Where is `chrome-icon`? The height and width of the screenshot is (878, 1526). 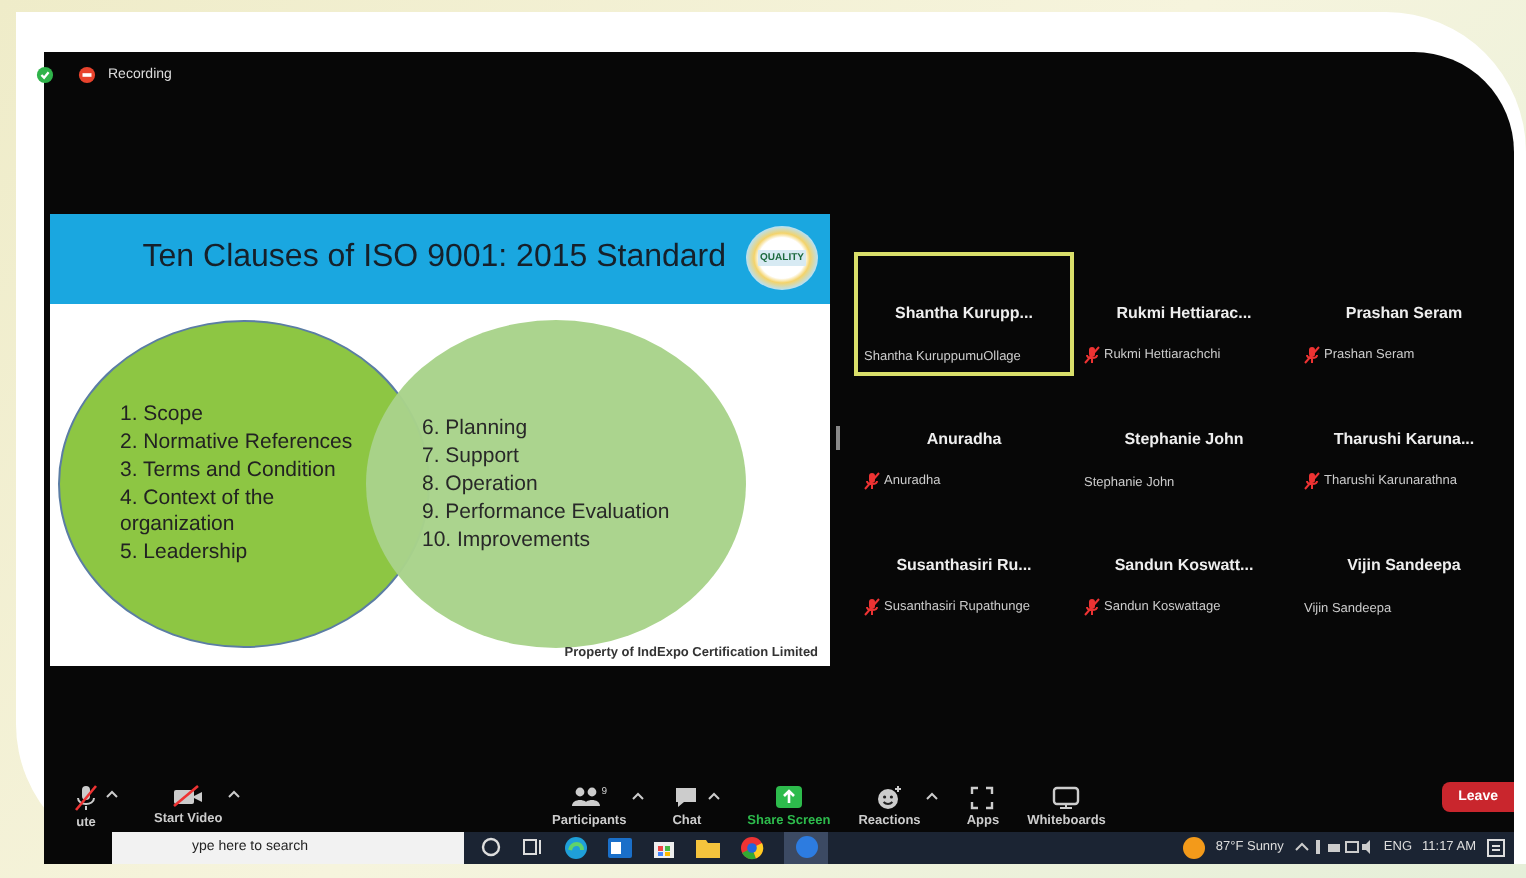 chrome-icon is located at coordinates (752, 847).